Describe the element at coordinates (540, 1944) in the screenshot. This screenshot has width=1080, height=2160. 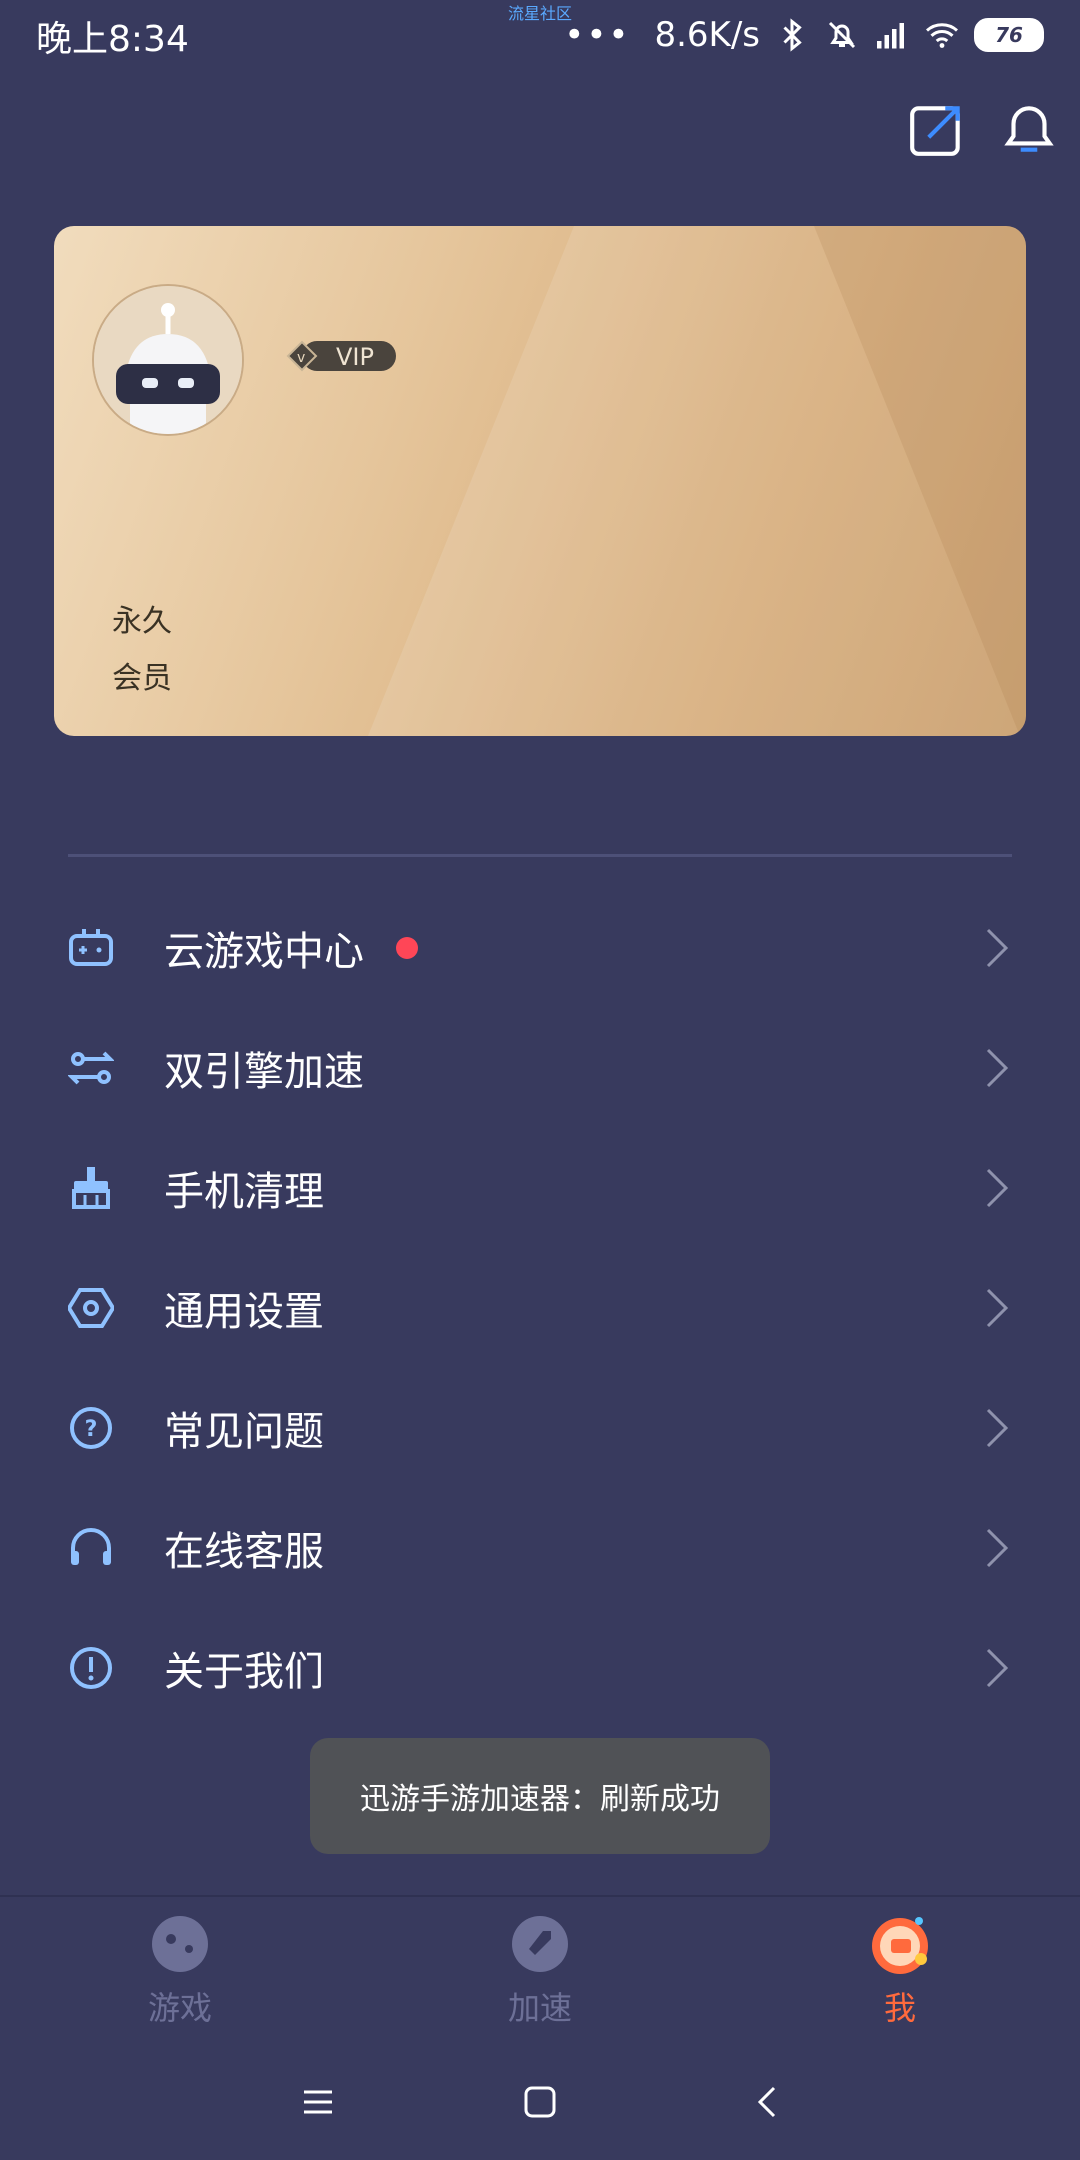
I see `rocket-icon` at that location.